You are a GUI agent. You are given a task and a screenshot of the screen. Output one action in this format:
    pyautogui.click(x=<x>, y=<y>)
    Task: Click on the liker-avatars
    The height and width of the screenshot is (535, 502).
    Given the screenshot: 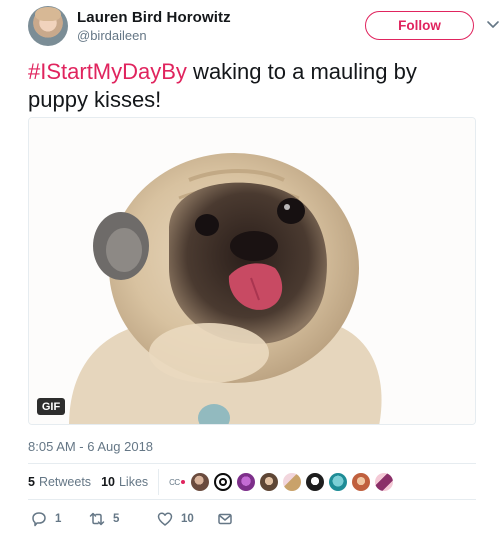 What is the action you would take?
    pyautogui.click(x=294, y=482)
    